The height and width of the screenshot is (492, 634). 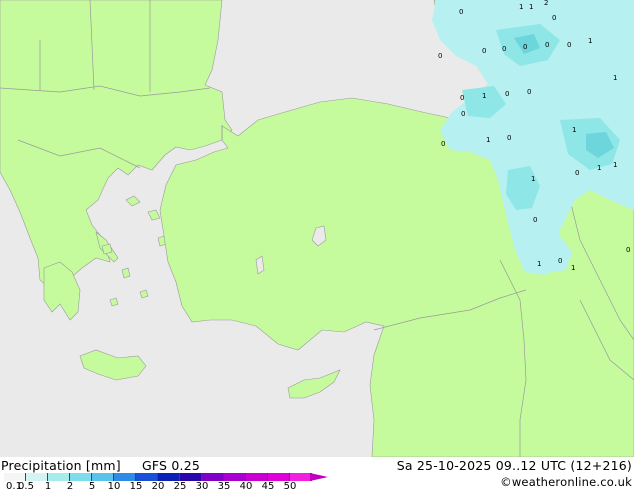 I want to click on legend-title: Precipitation [mm], so click(x=61, y=465).